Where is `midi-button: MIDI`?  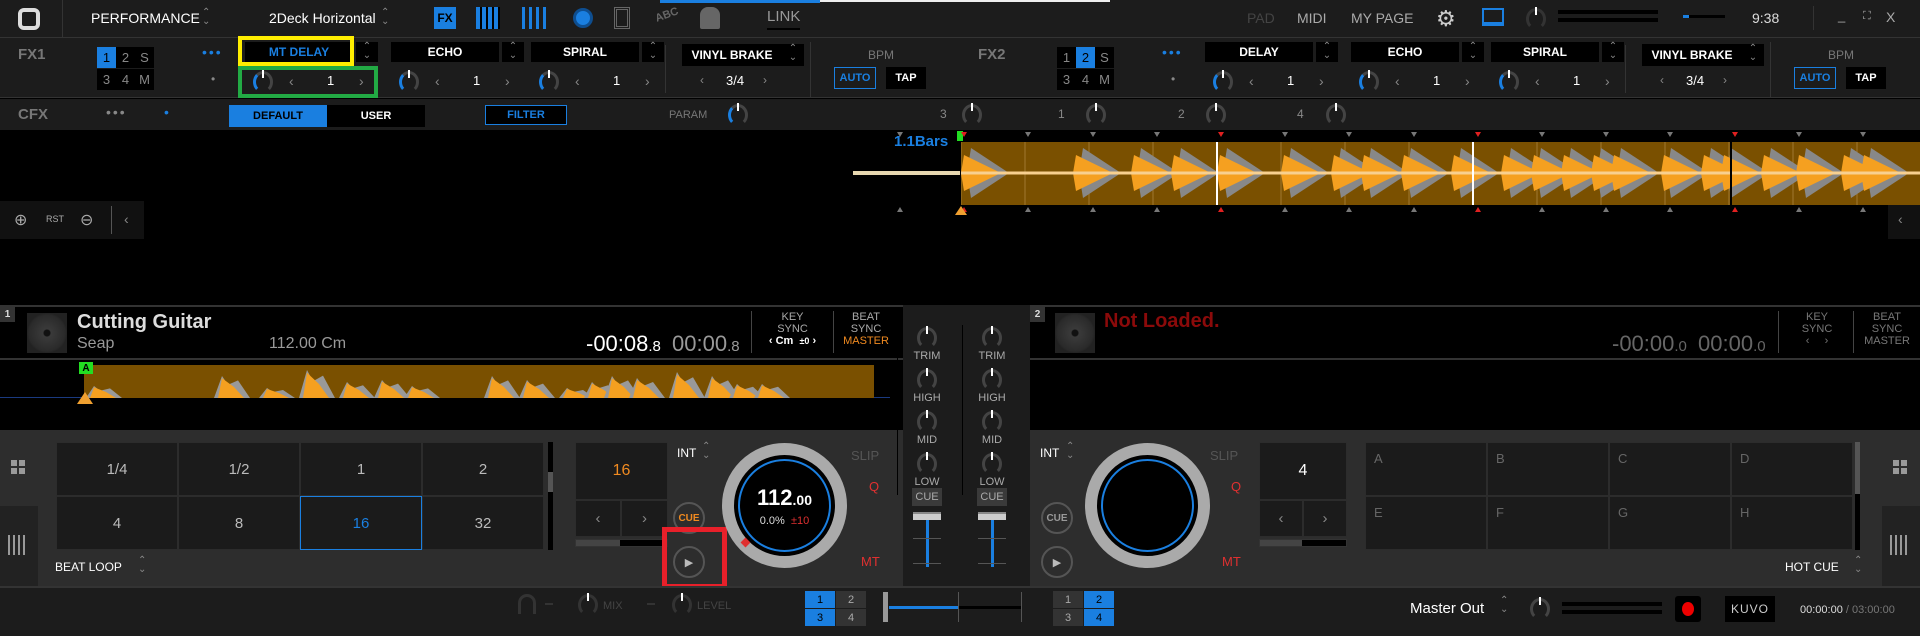 midi-button: MIDI is located at coordinates (1312, 18).